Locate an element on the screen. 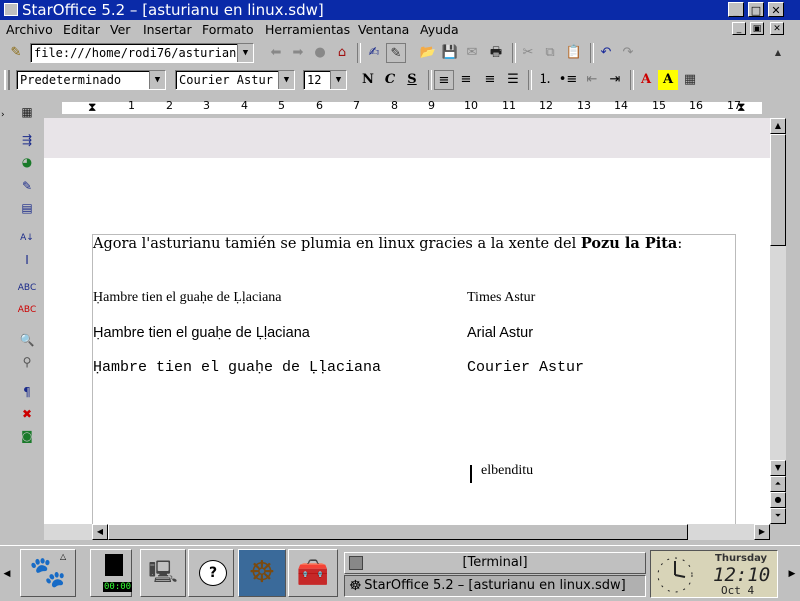 The height and width of the screenshot is (601, 800). increase-indent-icon: ⇥ is located at coordinates (615, 80).